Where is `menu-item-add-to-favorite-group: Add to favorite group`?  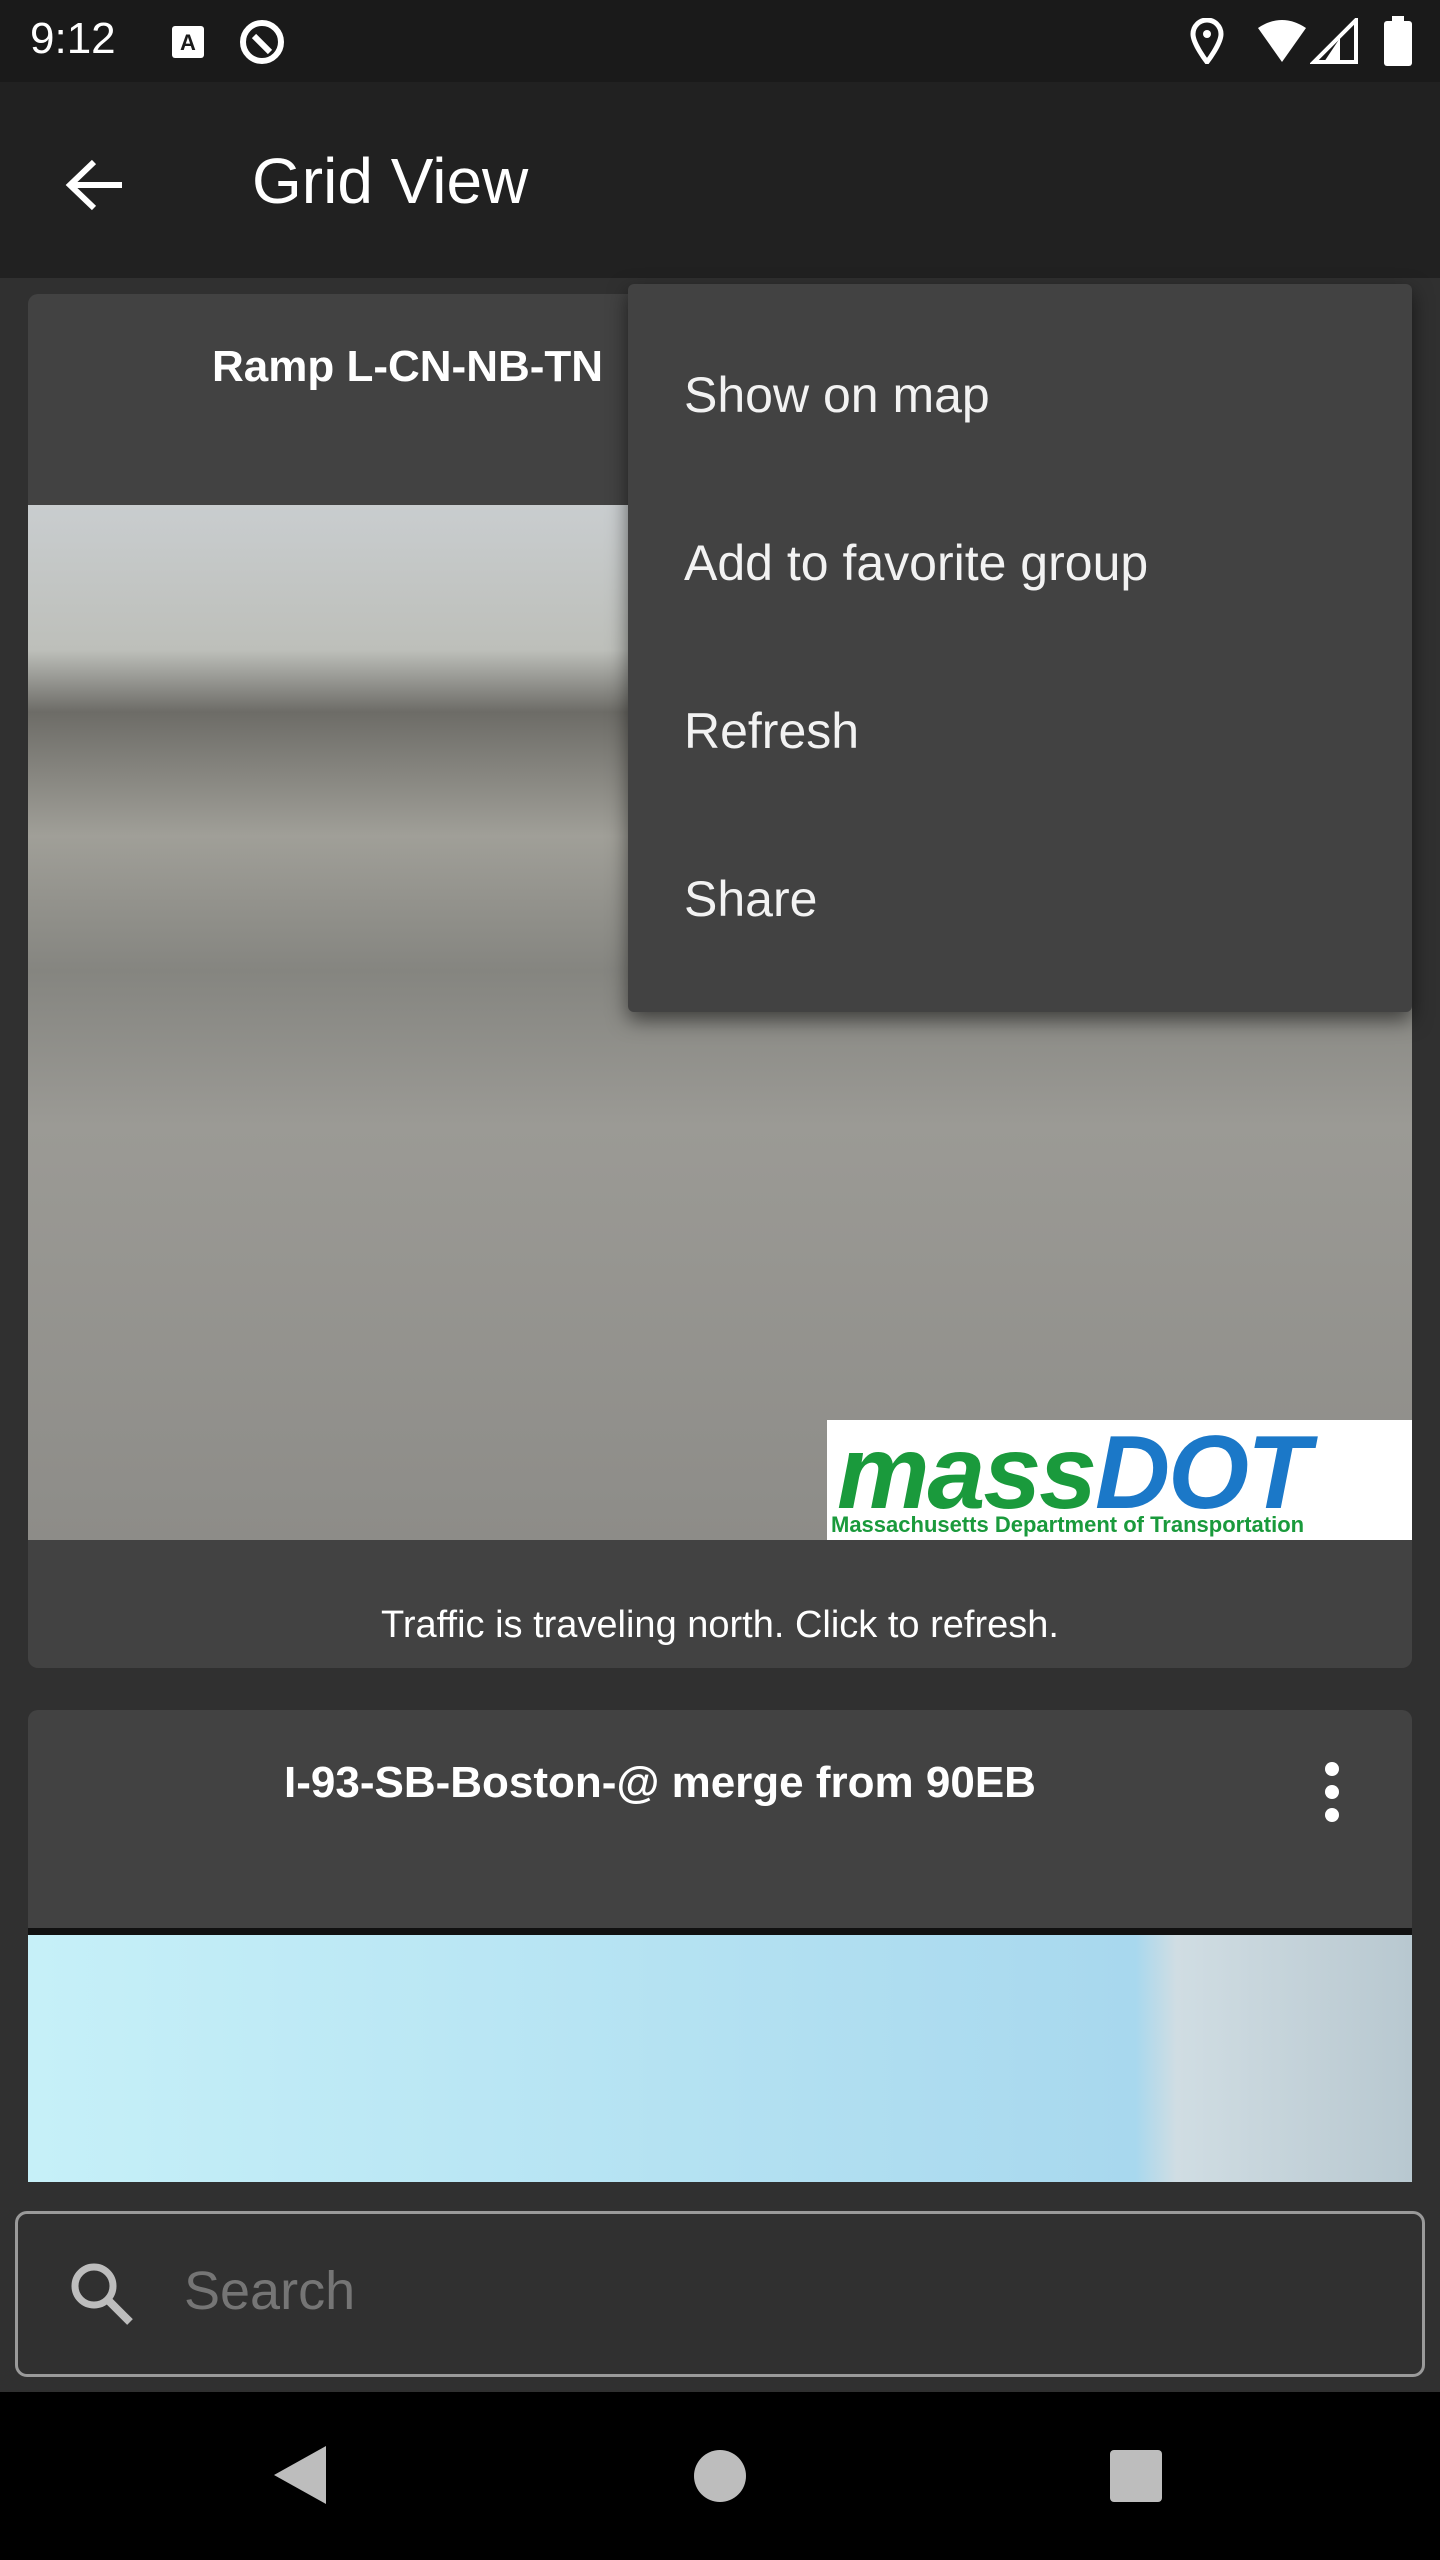 menu-item-add-to-favorite-group: Add to favorite group is located at coordinates (1020, 563).